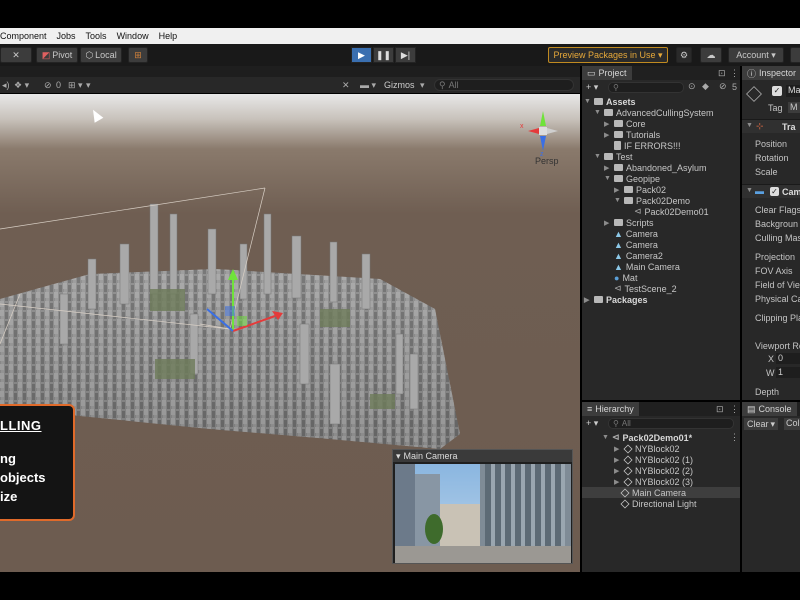 The width and height of the screenshot is (800, 600). I want to click on hierarchy-search-placeholder: All, so click(626, 423).